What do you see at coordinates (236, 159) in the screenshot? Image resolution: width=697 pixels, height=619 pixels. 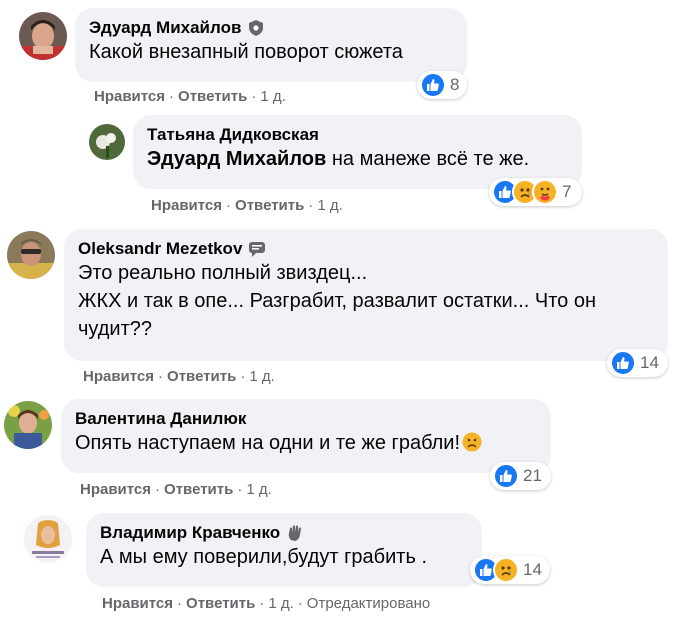 I see `mention-link: Эдуард Михайлов` at bounding box center [236, 159].